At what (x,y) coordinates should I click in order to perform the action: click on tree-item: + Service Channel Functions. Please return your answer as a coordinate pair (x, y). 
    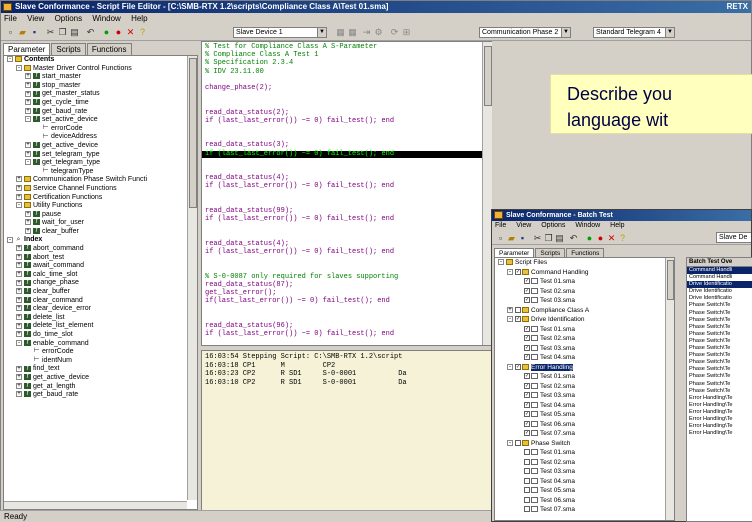
    Looking at the image, I should click on (100, 189).